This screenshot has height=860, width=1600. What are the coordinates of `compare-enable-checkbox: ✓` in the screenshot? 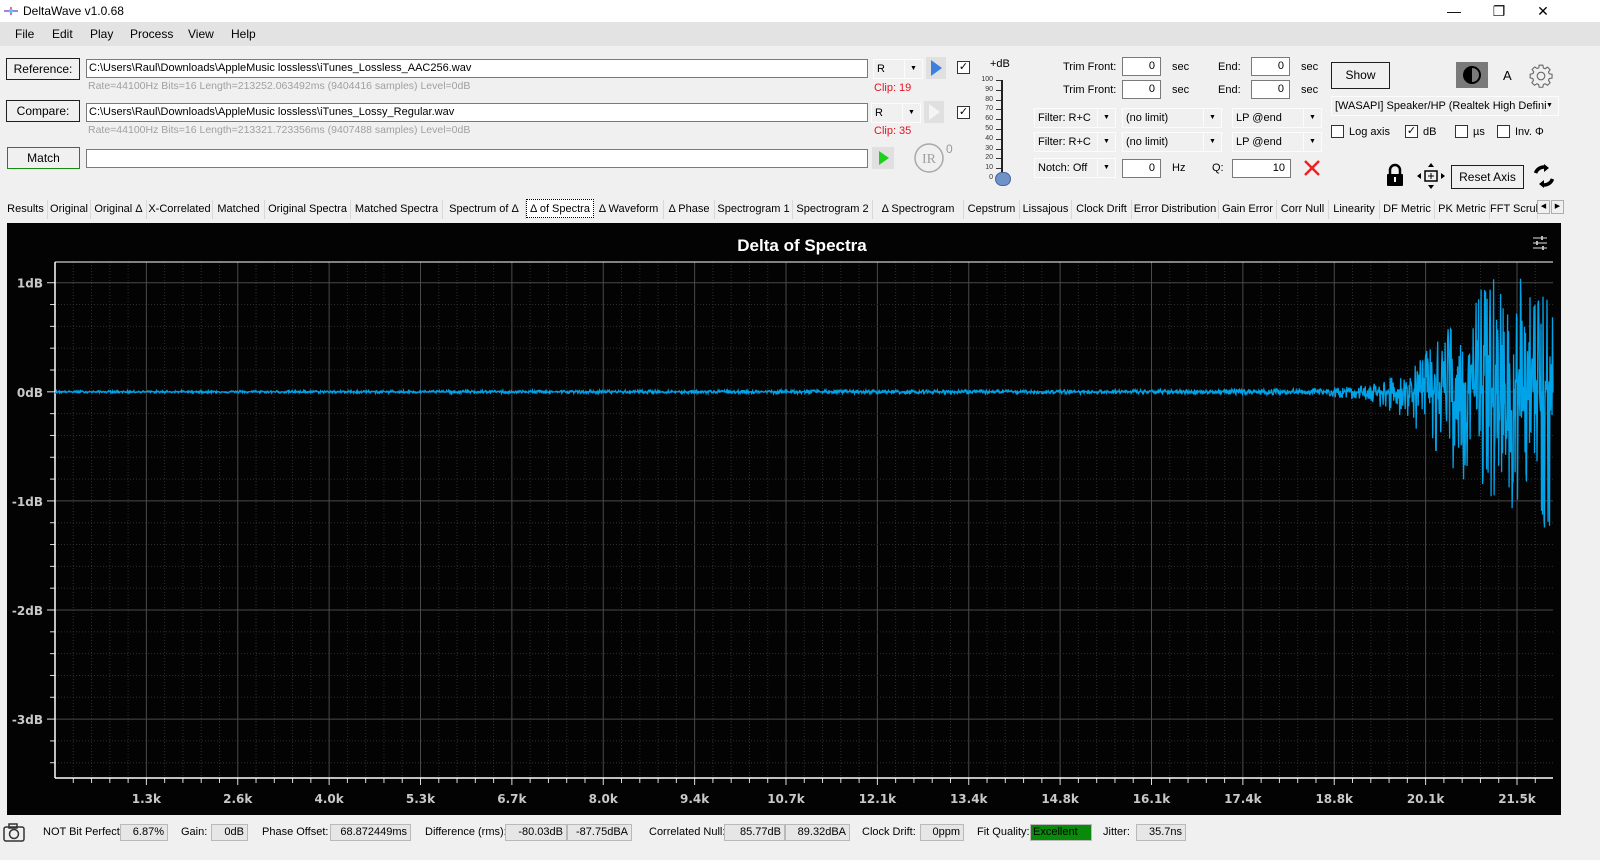 It's located at (963, 112).